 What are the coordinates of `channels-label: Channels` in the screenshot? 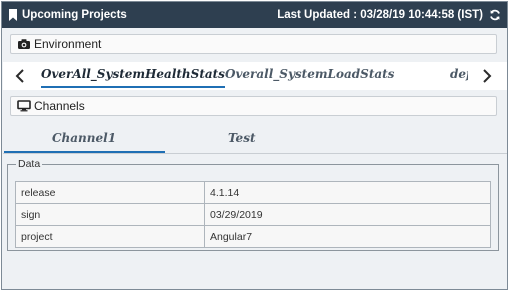 It's located at (59, 106).